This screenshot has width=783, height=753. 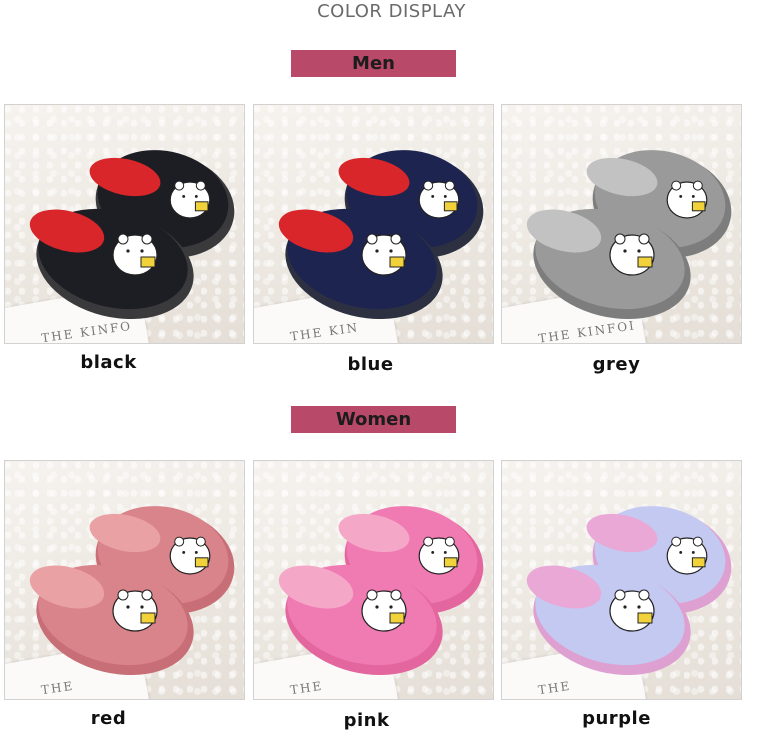 I want to click on men-section-banner: Men, so click(x=373, y=63).